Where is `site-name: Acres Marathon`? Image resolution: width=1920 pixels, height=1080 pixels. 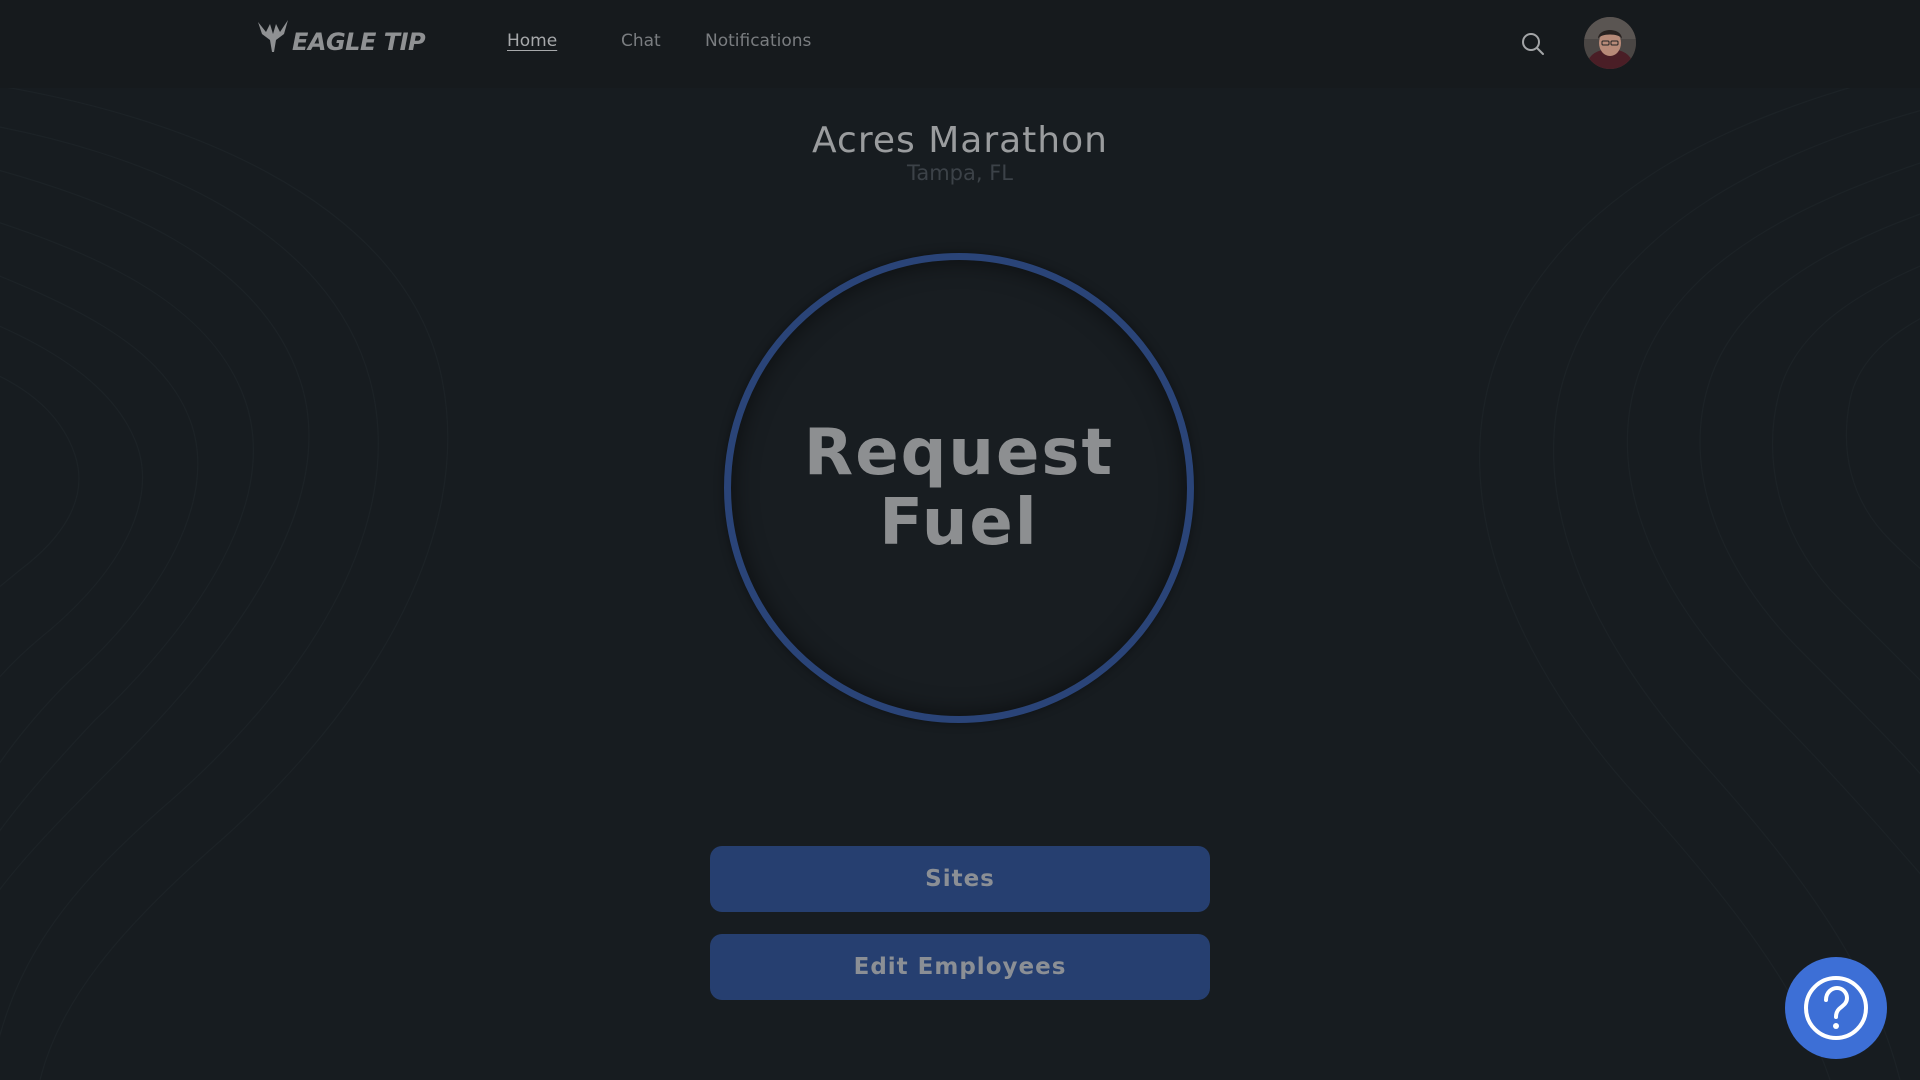
site-name: Acres Marathon is located at coordinates (960, 140).